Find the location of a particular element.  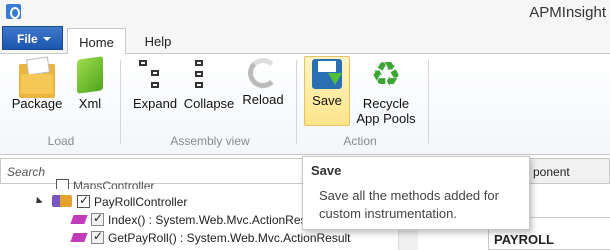

tree-row-controller: PayRollController is located at coordinates (110, 203).